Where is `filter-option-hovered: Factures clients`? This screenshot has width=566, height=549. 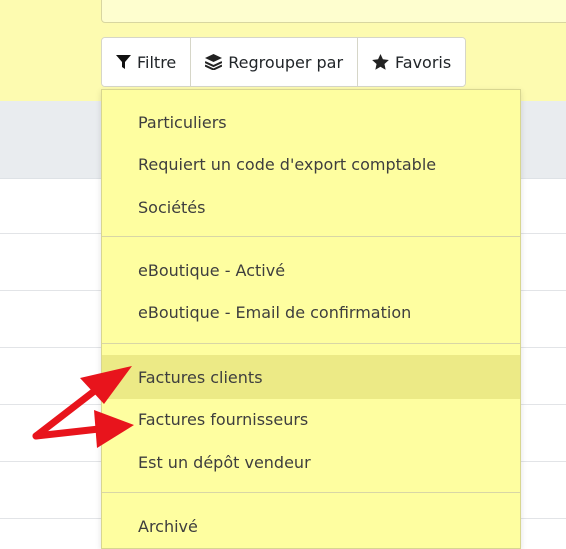 filter-option-hovered: Factures clients is located at coordinates (311, 377).